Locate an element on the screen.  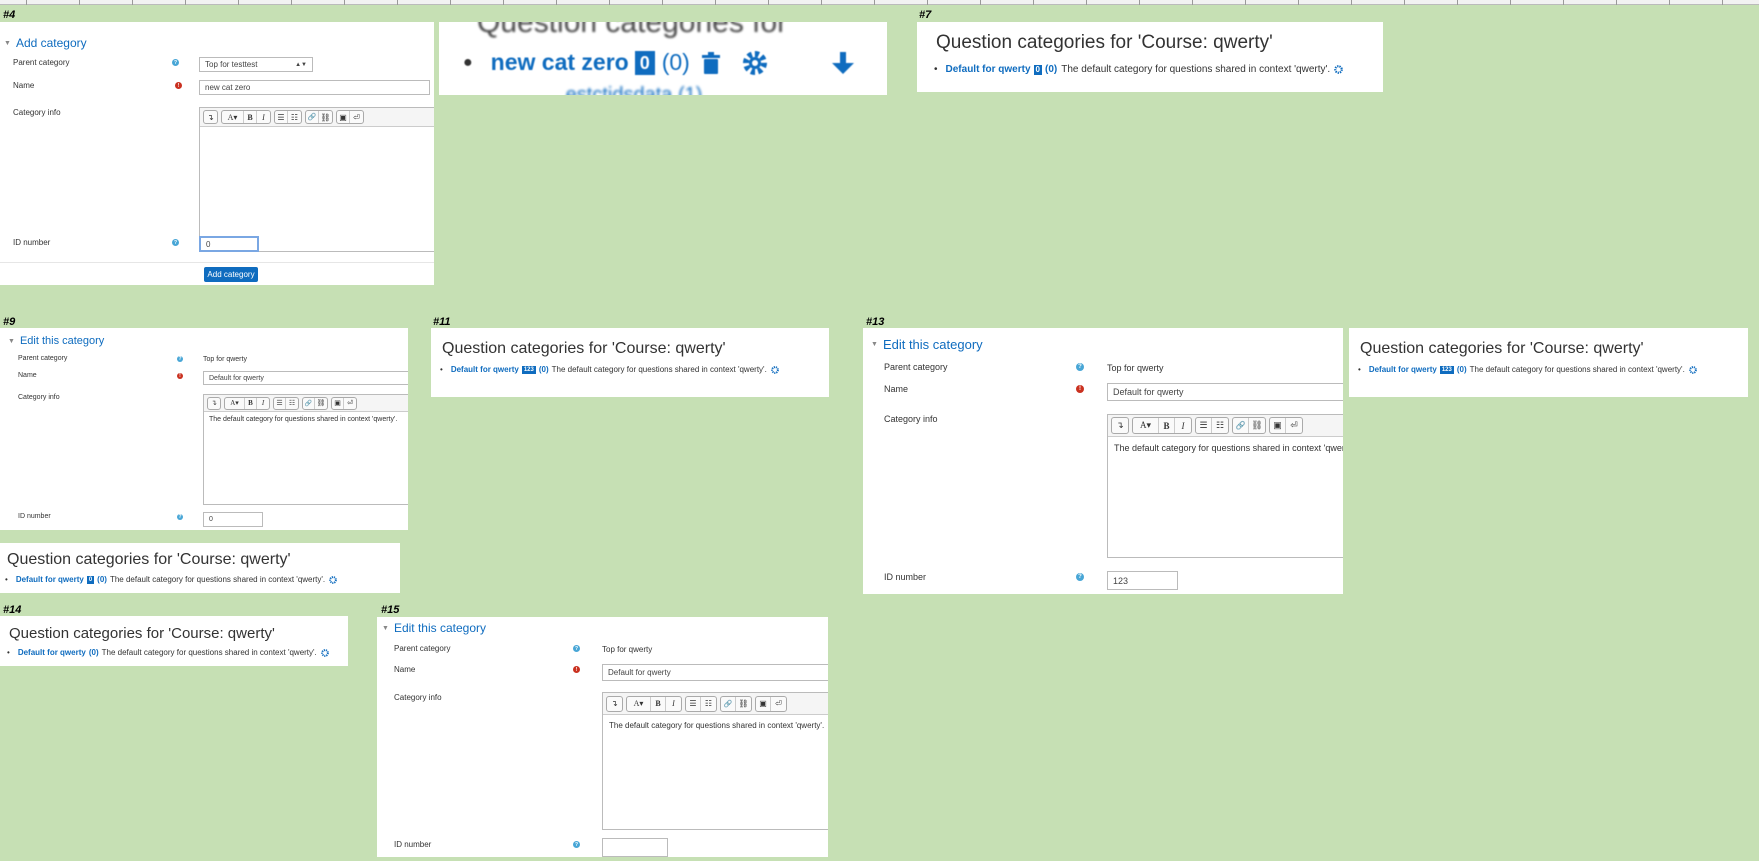
name-input: new cat zero is located at coordinates (314, 87).